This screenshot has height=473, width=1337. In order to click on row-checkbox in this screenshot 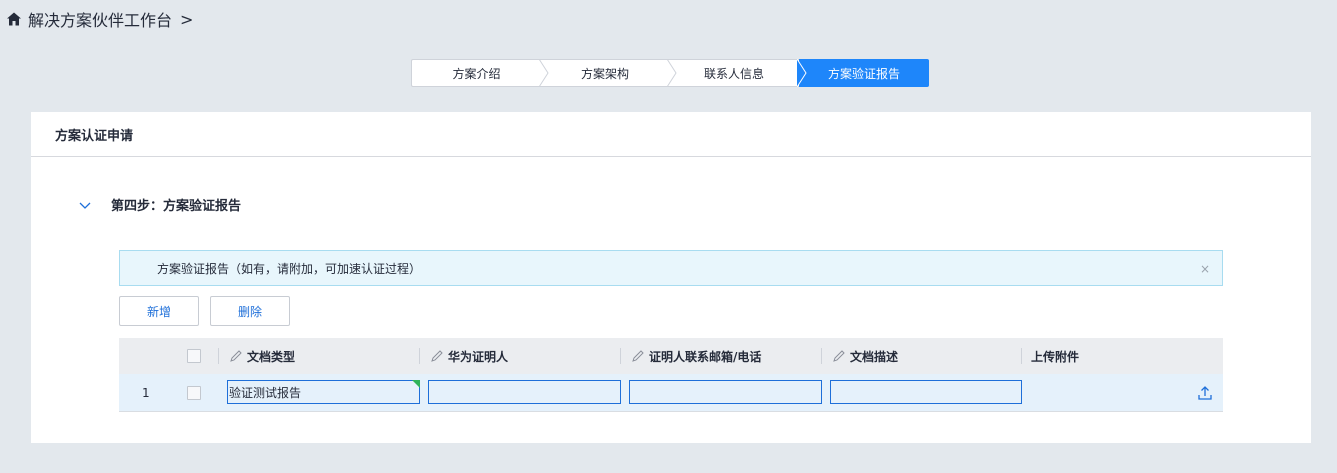, I will do `click(194, 392)`.